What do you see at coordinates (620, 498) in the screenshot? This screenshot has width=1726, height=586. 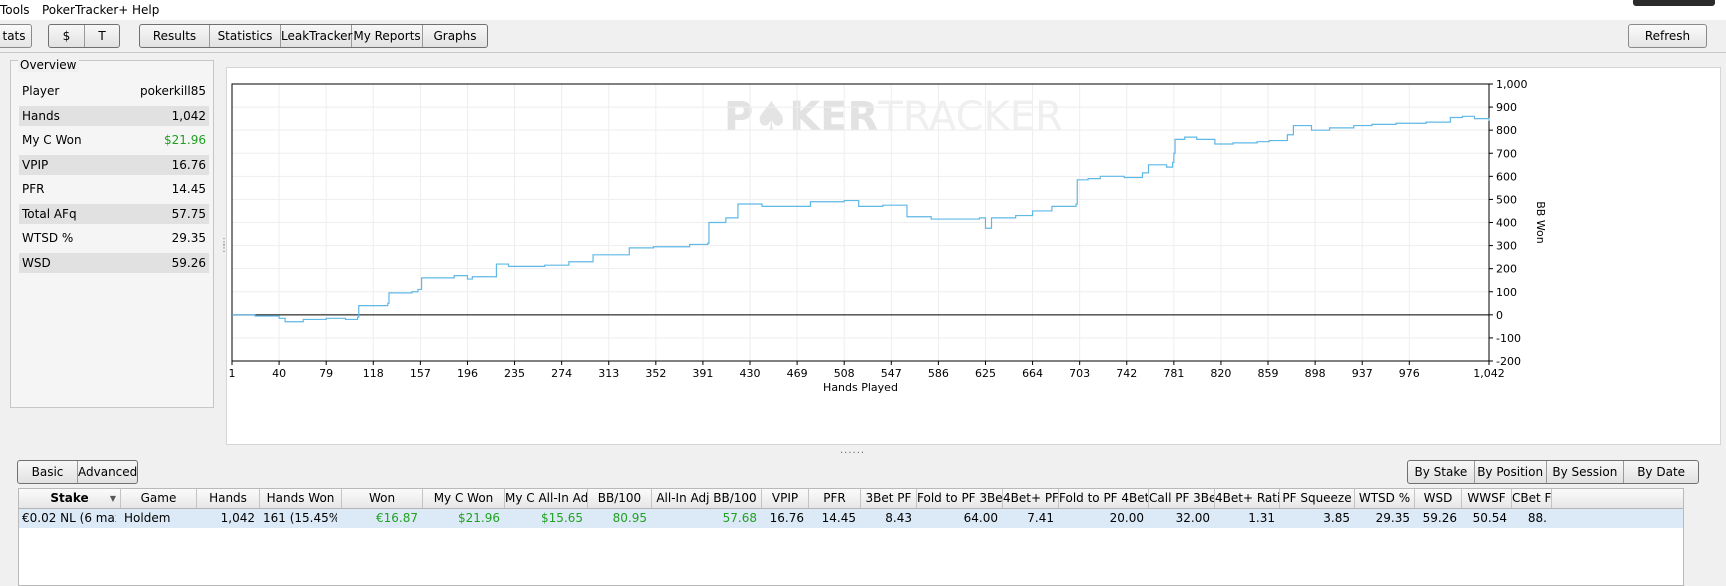 I see `column-header-bb-100: BB/100` at bounding box center [620, 498].